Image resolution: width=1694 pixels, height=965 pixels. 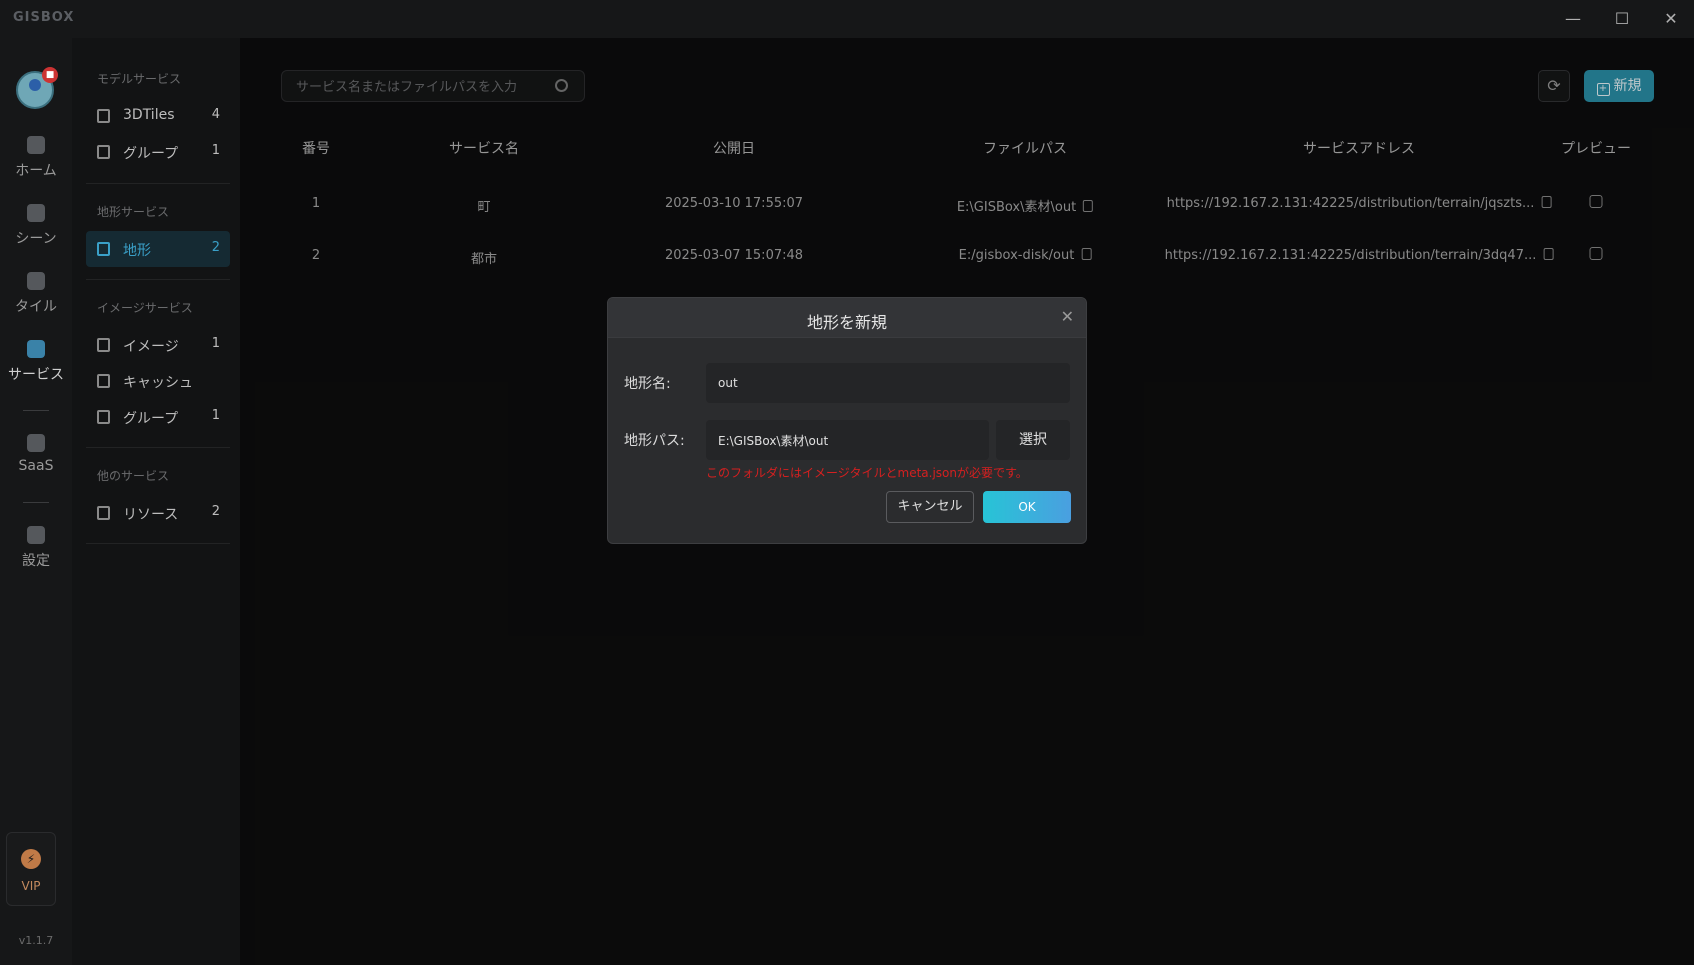 What do you see at coordinates (36, 281) in the screenshot?
I see `tile-check-icon` at bounding box center [36, 281].